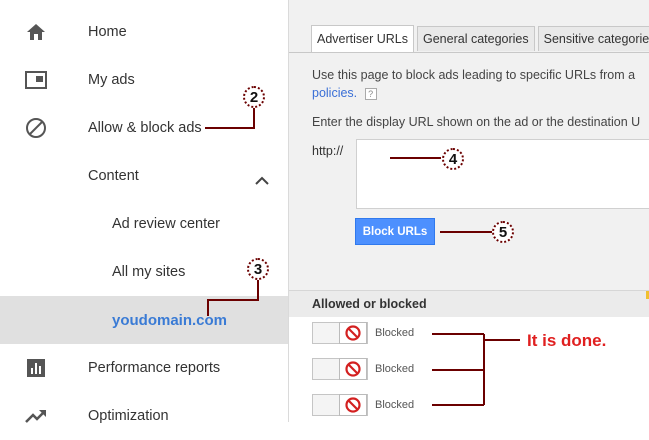 Image resolution: width=649 pixels, height=440 pixels. I want to click on sidebar-item-performance-reports: Performance reports, so click(144, 368).